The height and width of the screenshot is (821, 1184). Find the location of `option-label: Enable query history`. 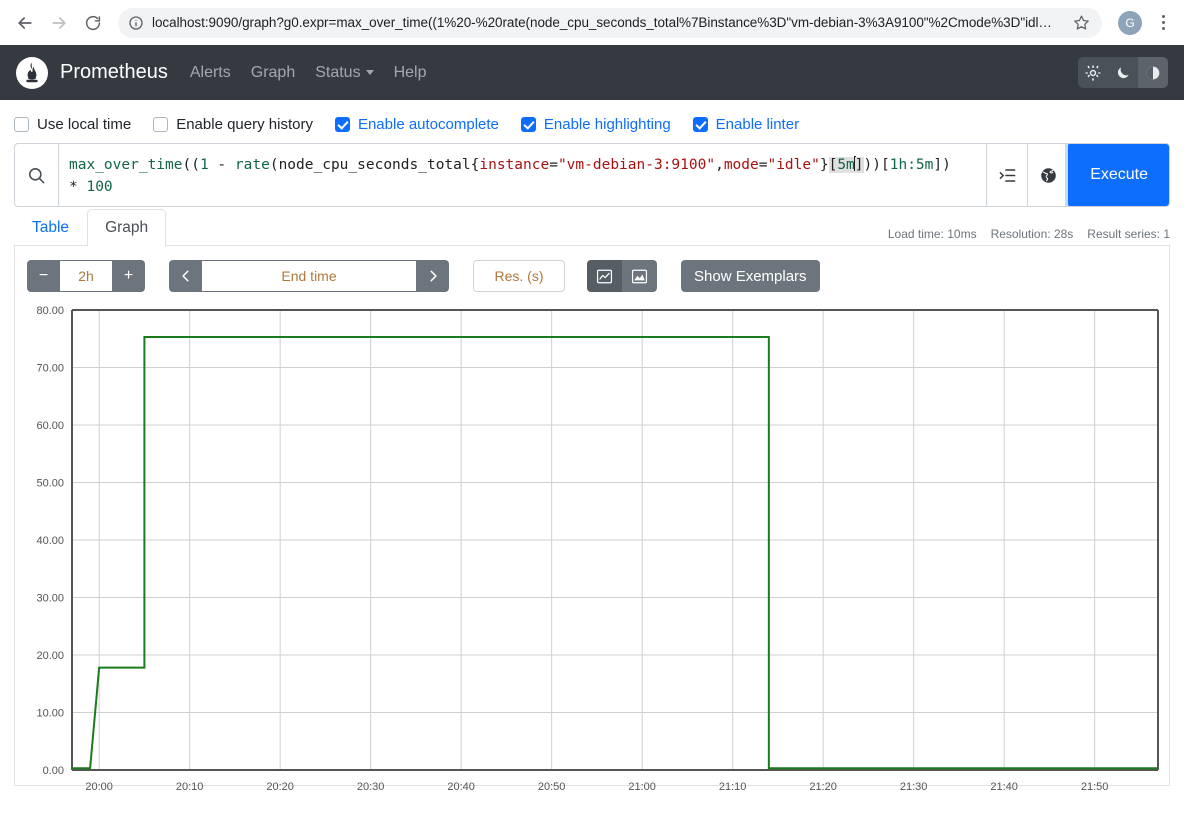

option-label: Enable query history is located at coordinates (244, 124).